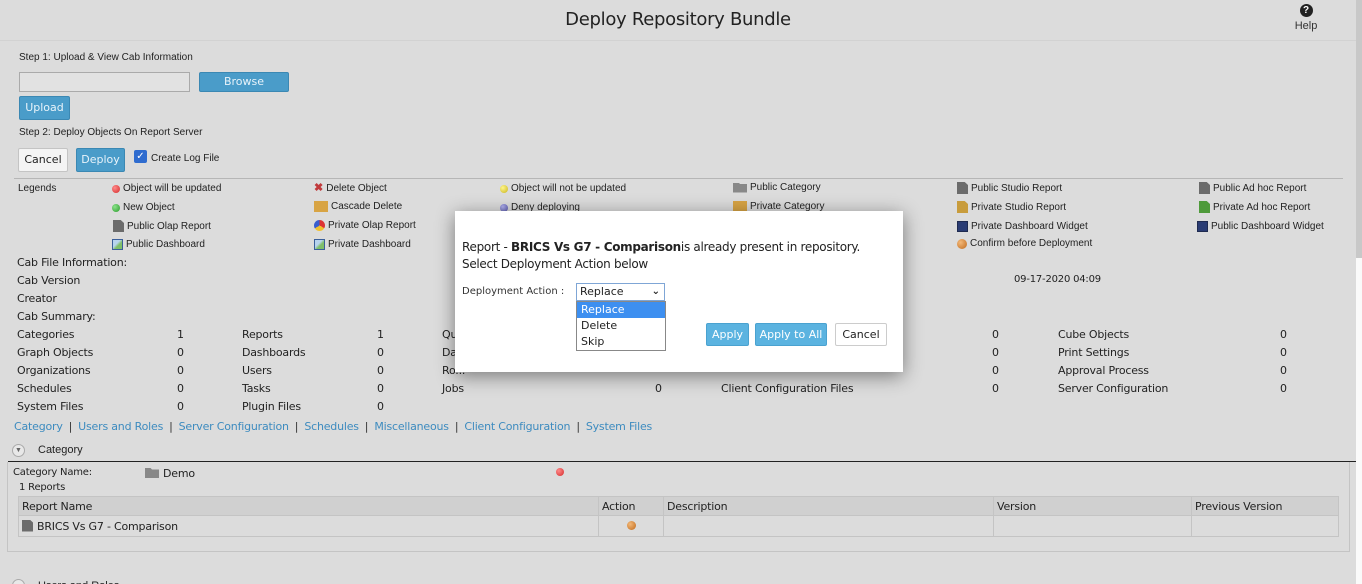 The height and width of the screenshot is (584, 1362). Describe the element at coordinates (262, 334) in the screenshot. I see `summary-label: Reports` at that location.